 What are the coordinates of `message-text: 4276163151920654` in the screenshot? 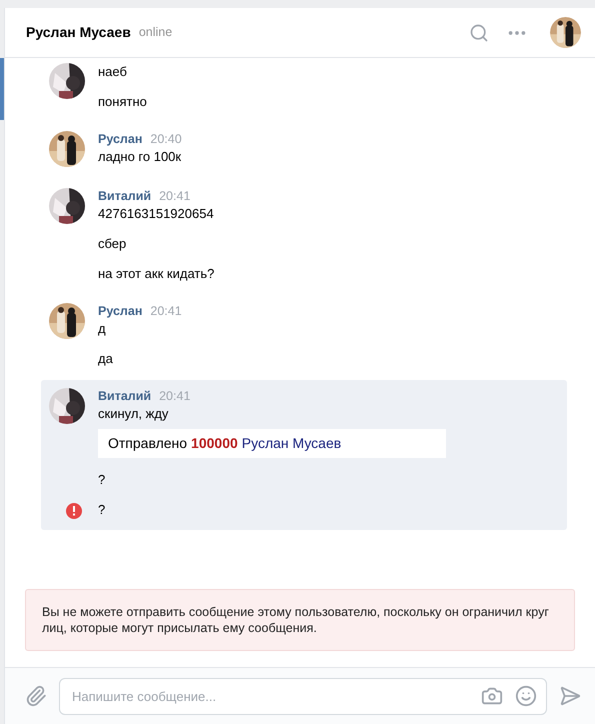 It's located at (156, 213).